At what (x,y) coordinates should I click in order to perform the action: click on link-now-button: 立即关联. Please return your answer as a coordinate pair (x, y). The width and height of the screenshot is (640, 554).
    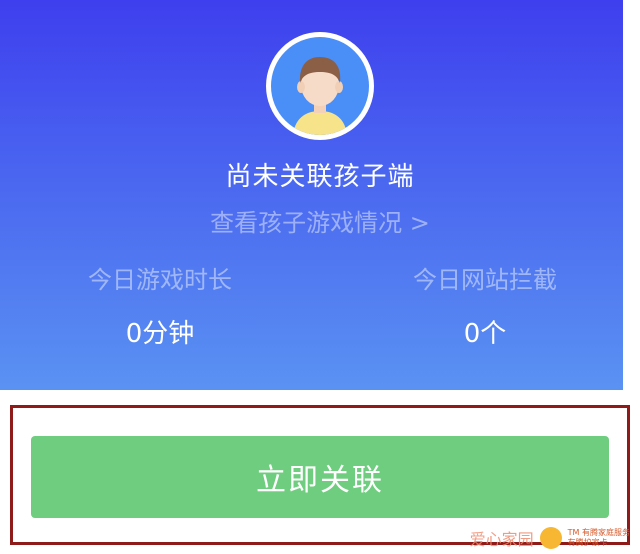
    Looking at the image, I should click on (320, 477).